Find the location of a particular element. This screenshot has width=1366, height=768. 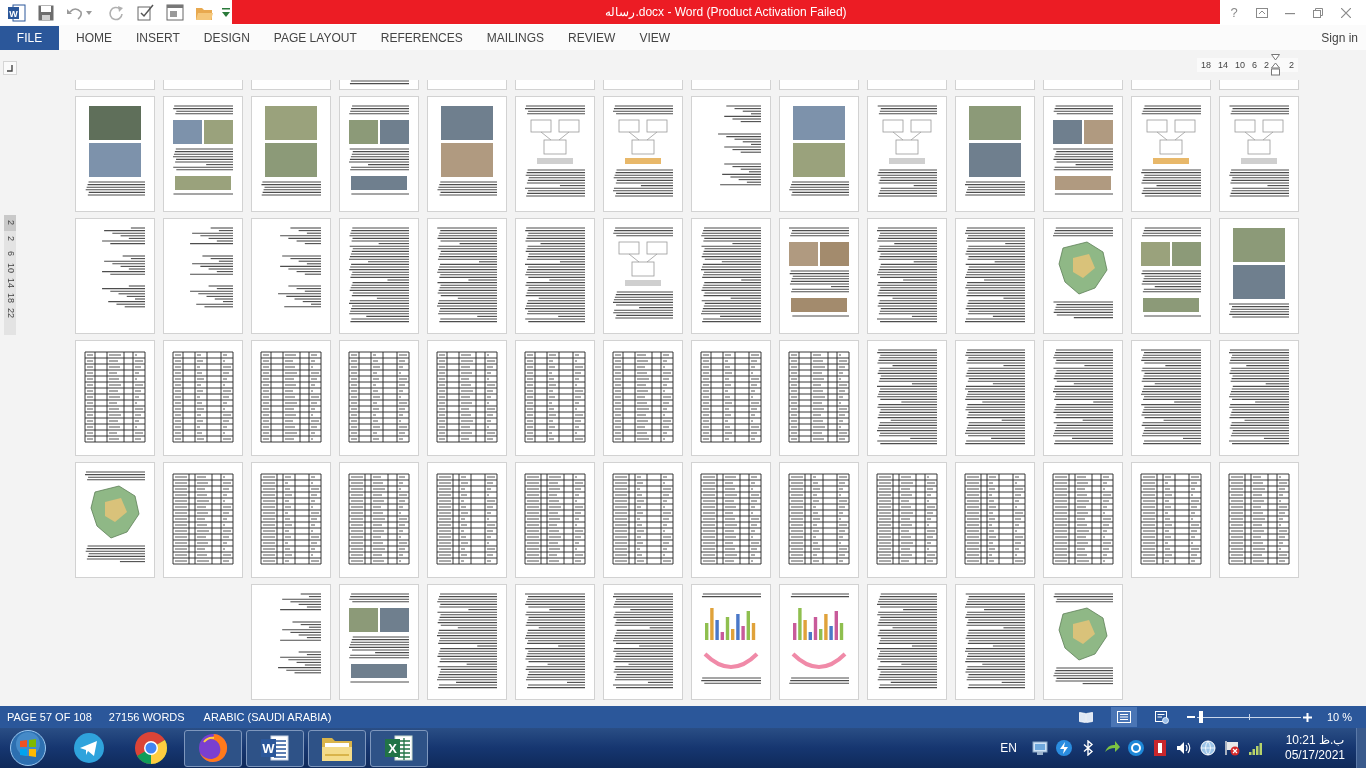

zoom-slider is located at coordinates (1248, 717).